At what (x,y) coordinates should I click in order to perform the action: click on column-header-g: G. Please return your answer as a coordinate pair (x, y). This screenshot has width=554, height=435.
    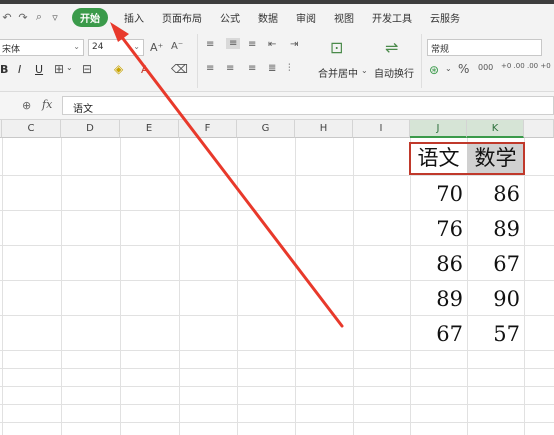
    Looking at the image, I should click on (266, 129).